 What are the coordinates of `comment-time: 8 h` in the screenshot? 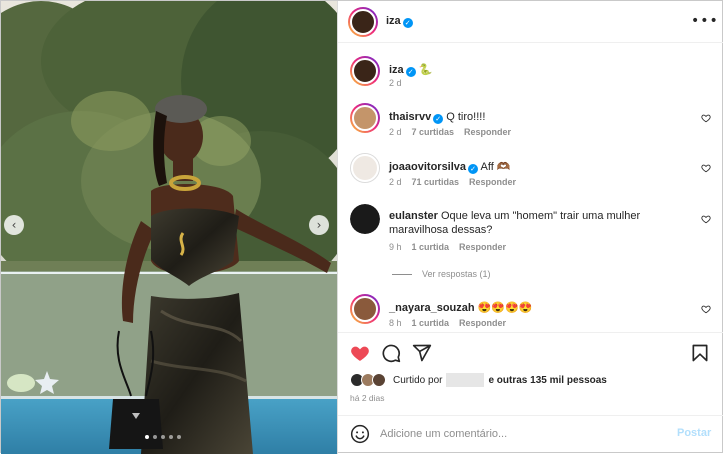 It's located at (395, 323).